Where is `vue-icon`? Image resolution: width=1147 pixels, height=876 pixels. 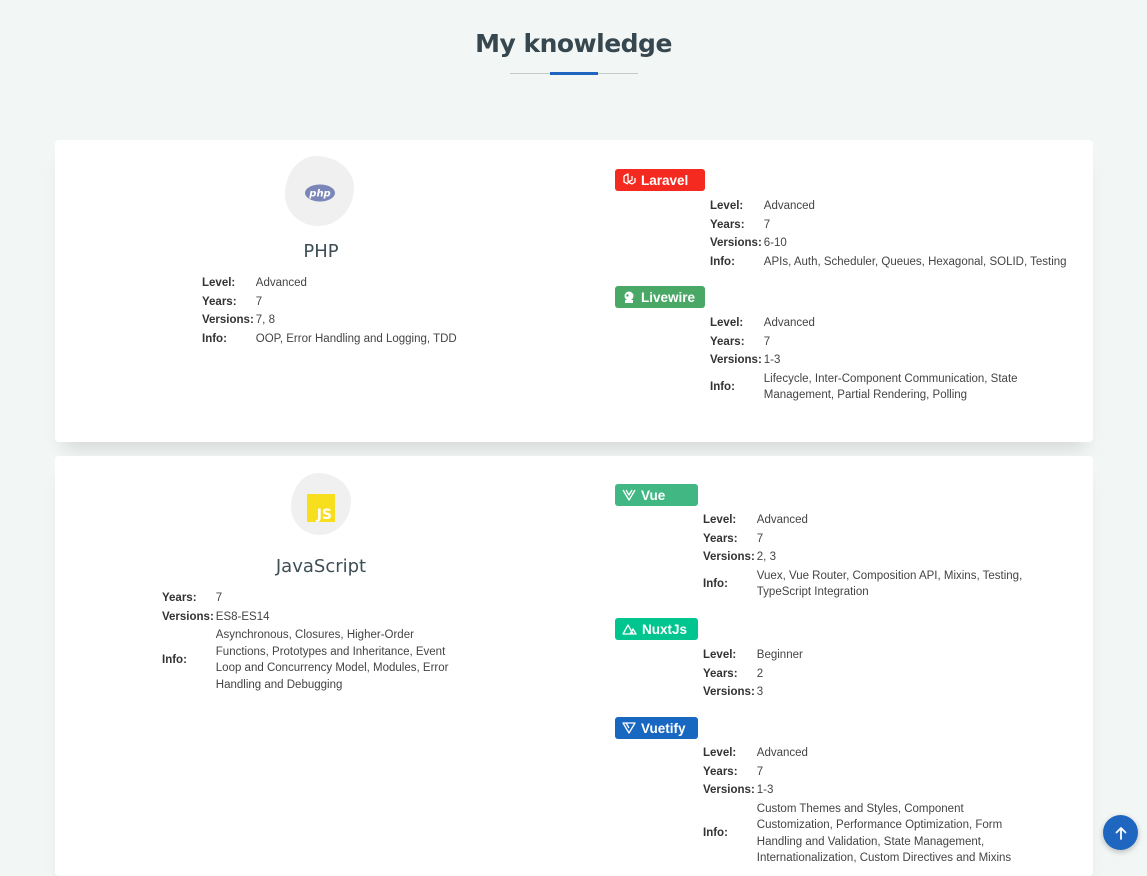 vue-icon is located at coordinates (629, 495).